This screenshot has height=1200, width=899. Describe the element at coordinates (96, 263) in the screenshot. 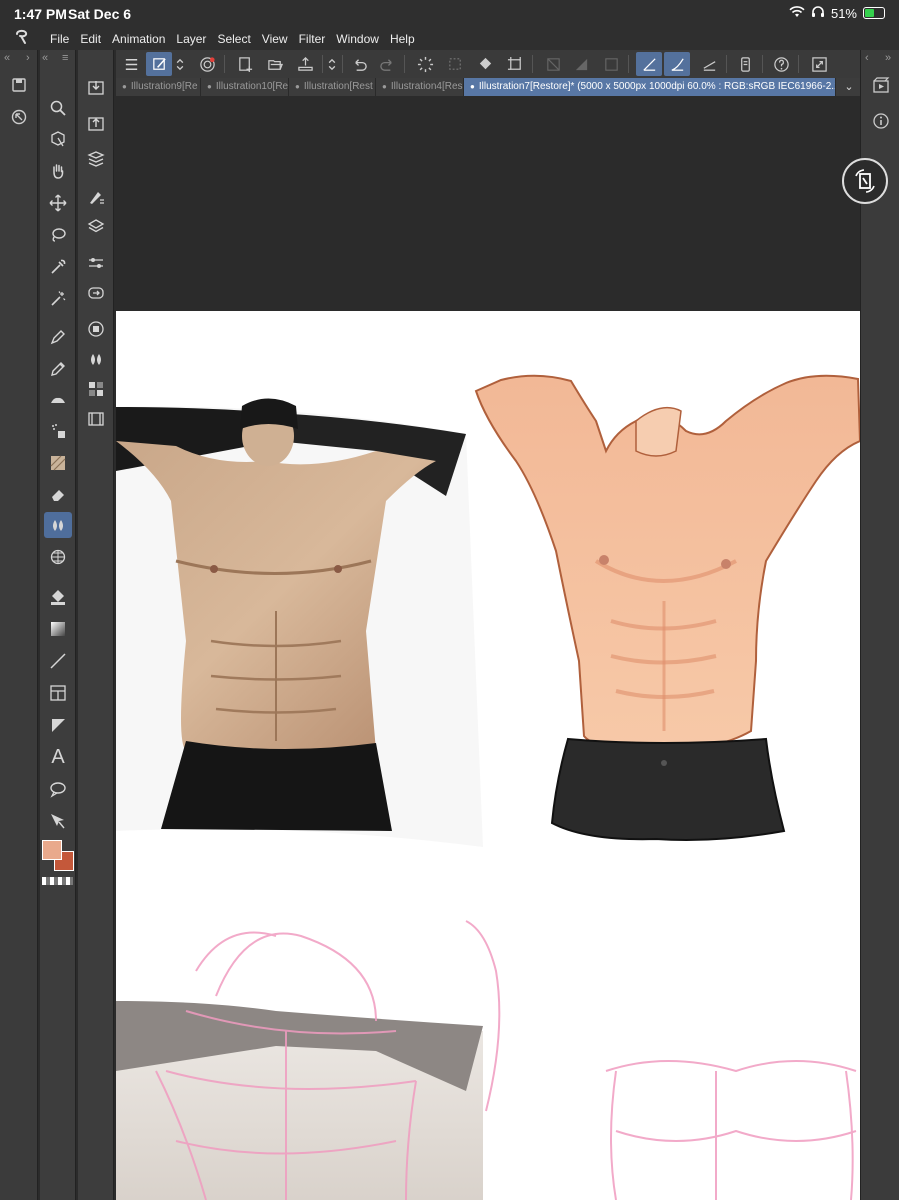

I see `tool-property-icon` at that location.